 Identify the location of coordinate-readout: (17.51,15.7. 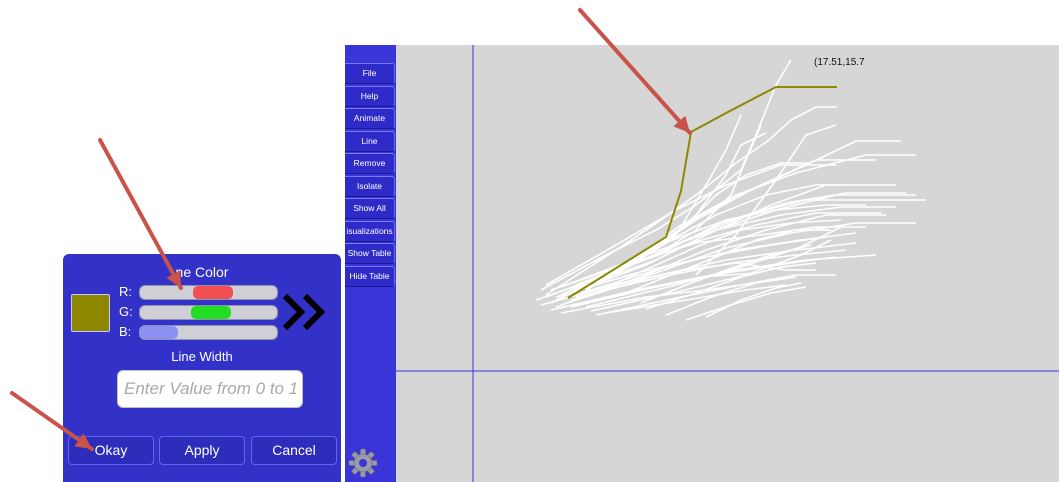
(839, 62).